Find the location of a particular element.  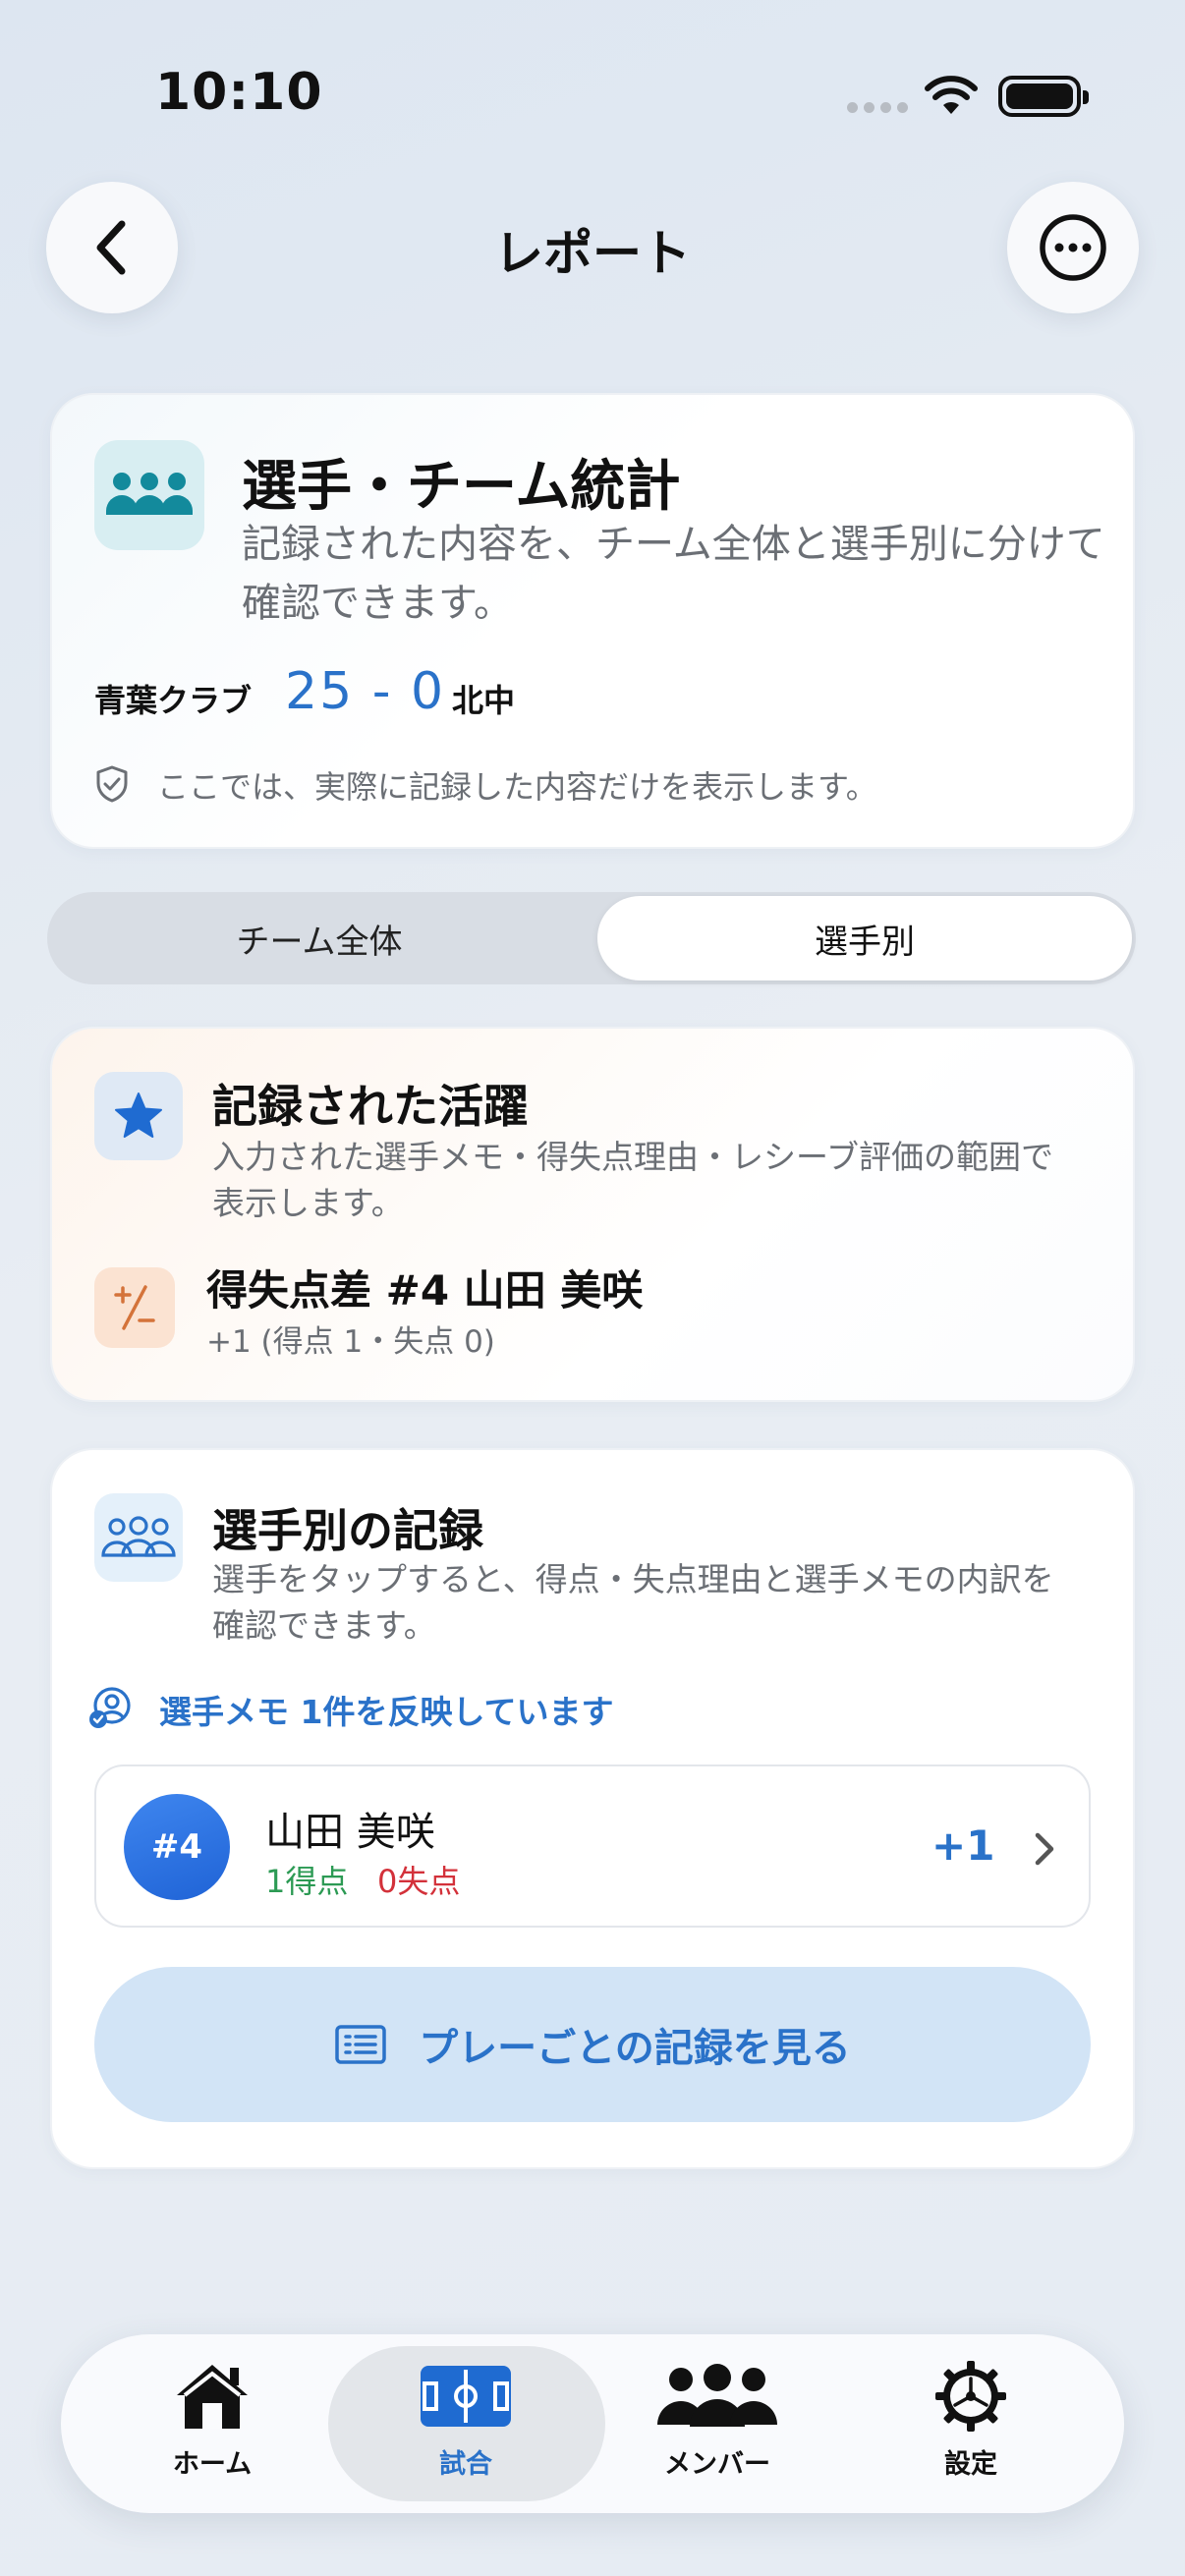

player-conceded: 0失点 is located at coordinates (419, 1881).